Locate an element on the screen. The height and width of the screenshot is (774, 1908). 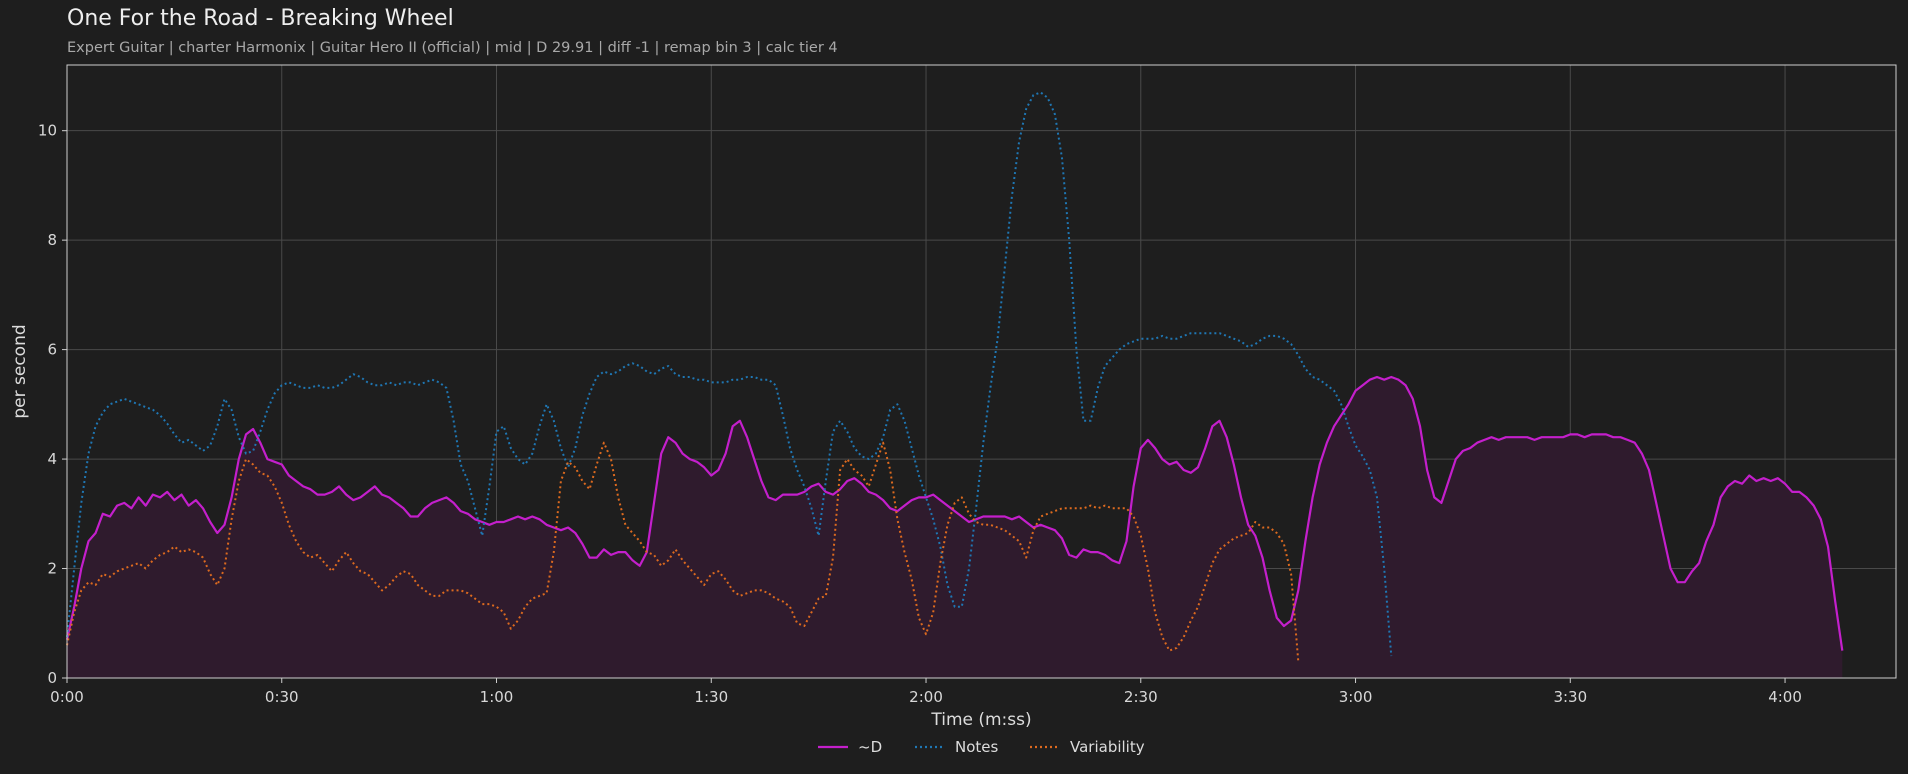
legend-label: ~D is located at coordinates (870, 747).